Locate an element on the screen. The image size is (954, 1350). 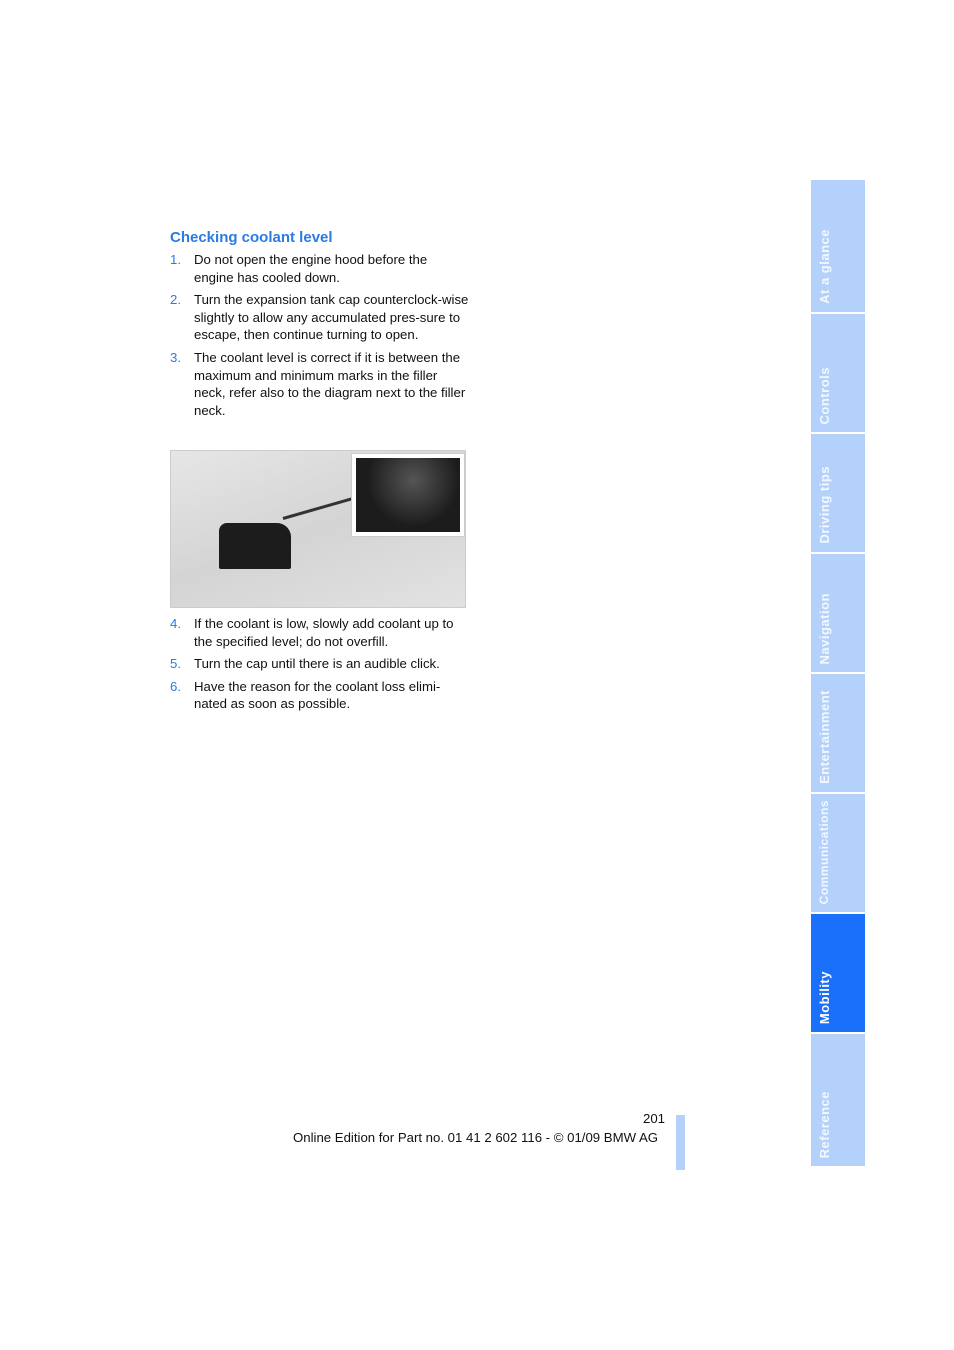
tab-navigation: Navigation is located at coordinates (838, 613).